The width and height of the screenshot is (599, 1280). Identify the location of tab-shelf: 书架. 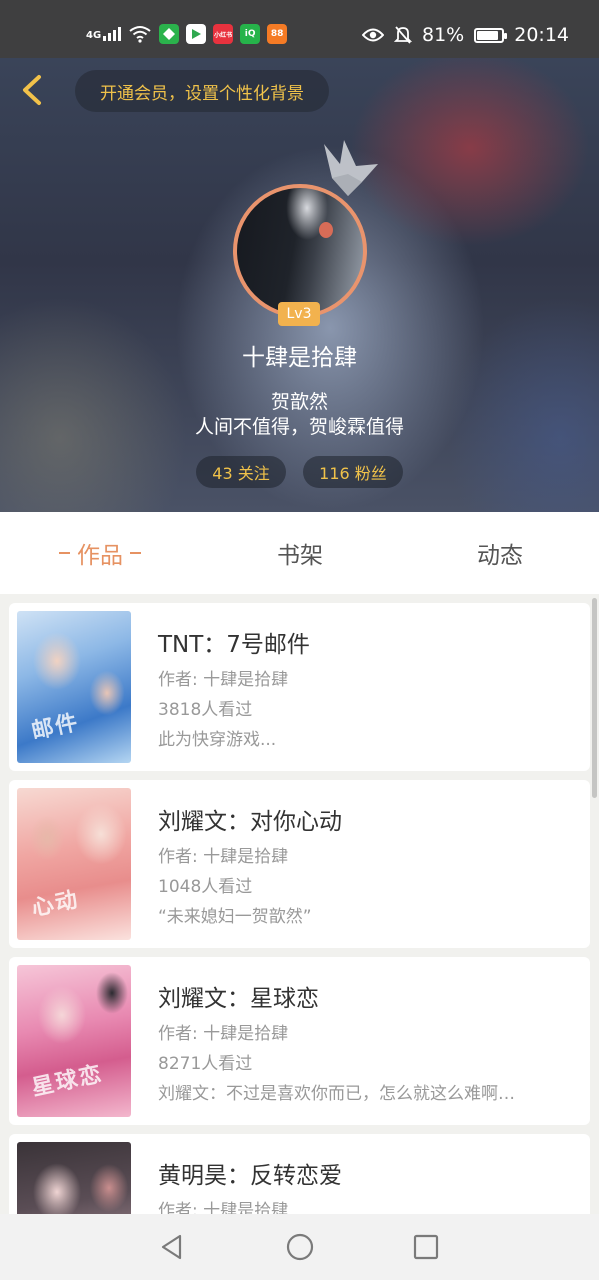
(300, 553).